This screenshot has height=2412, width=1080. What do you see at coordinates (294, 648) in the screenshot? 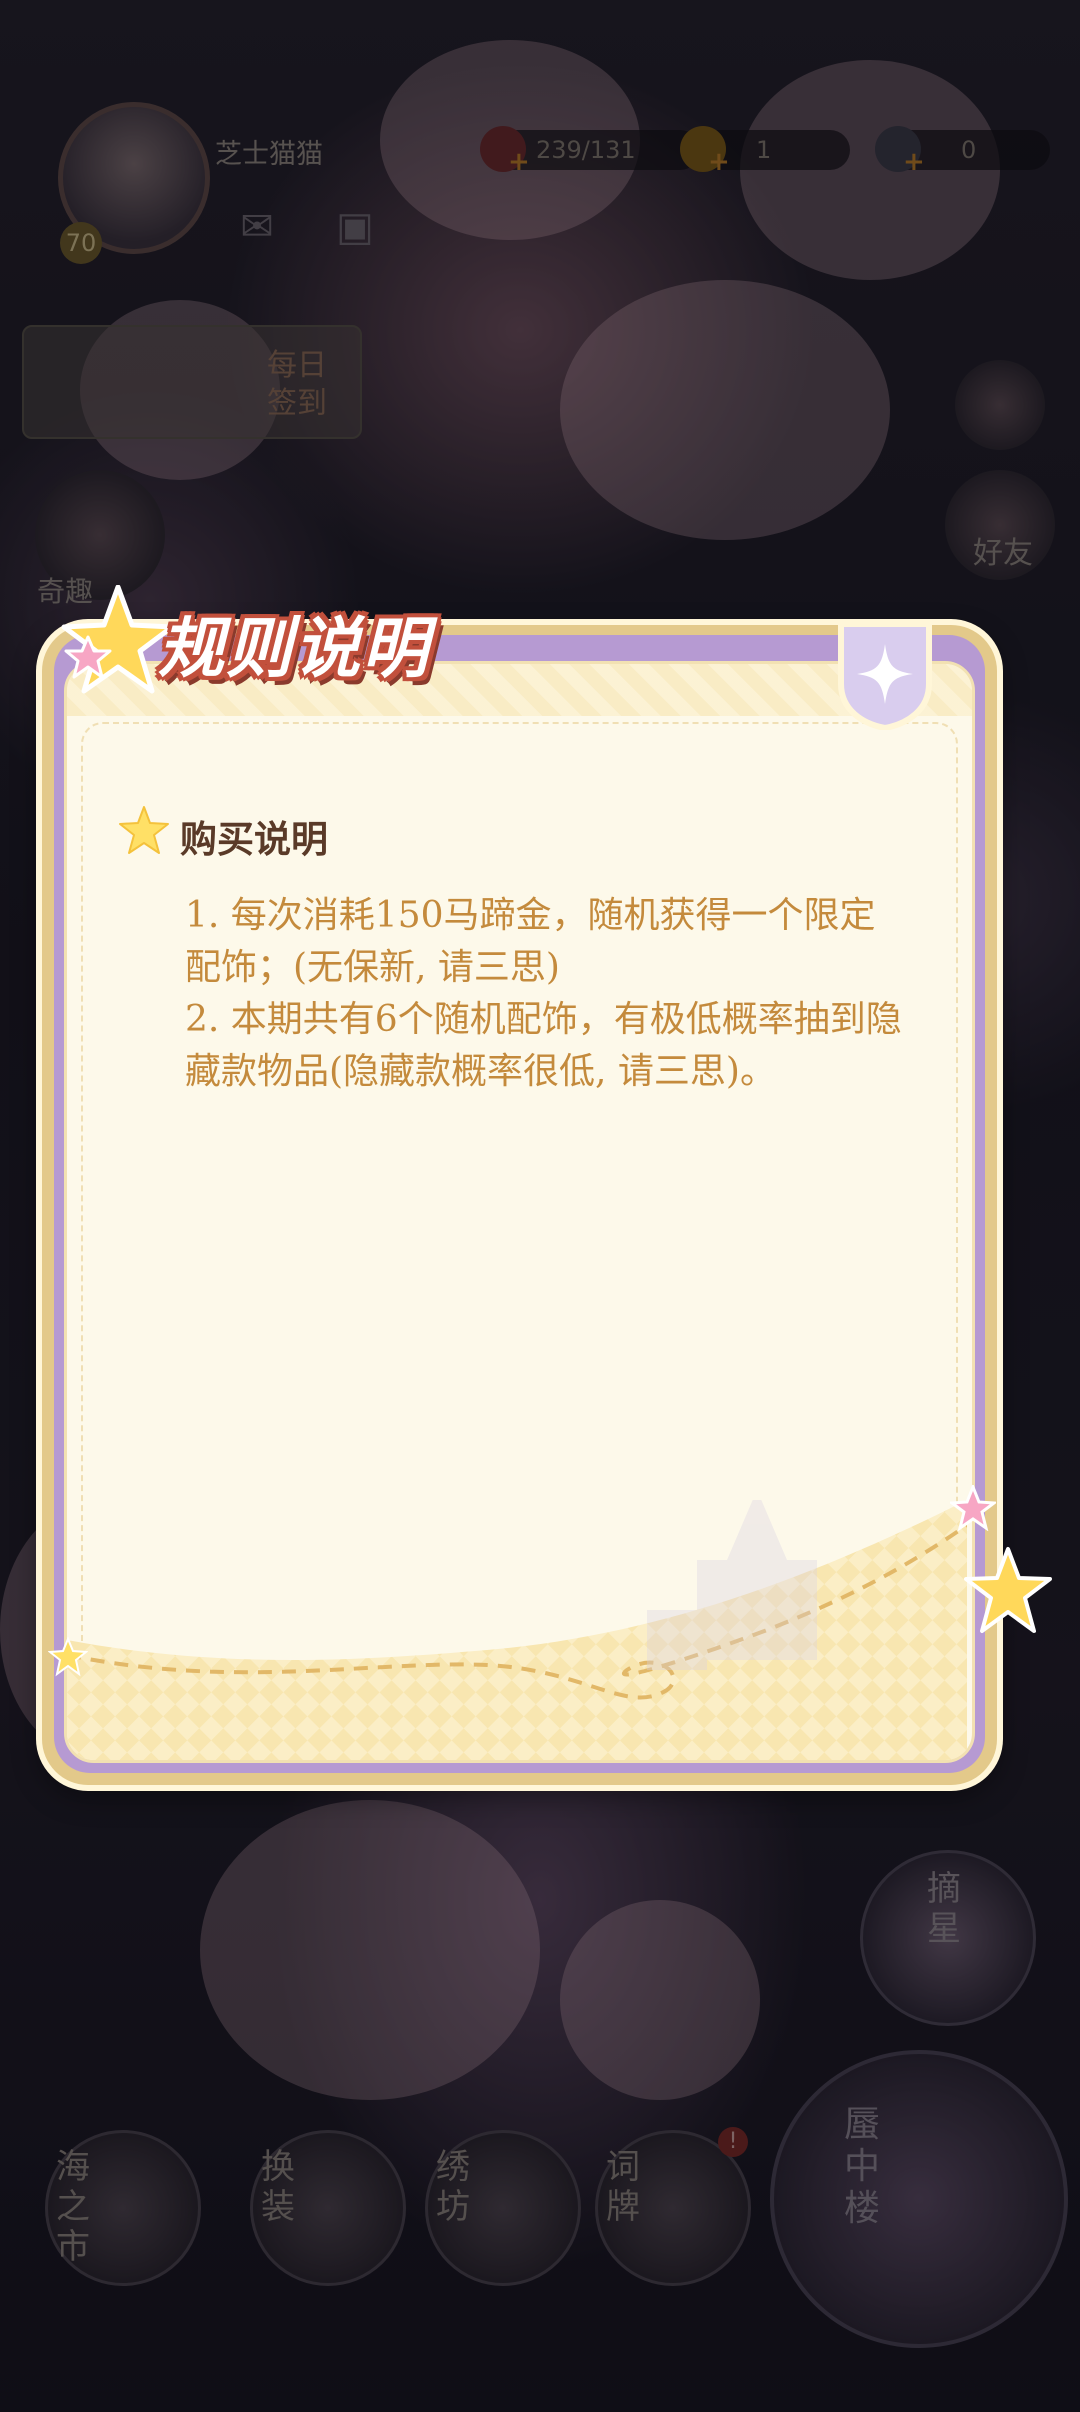
I see `dialog-title: 规则说明` at bounding box center [294, 648].